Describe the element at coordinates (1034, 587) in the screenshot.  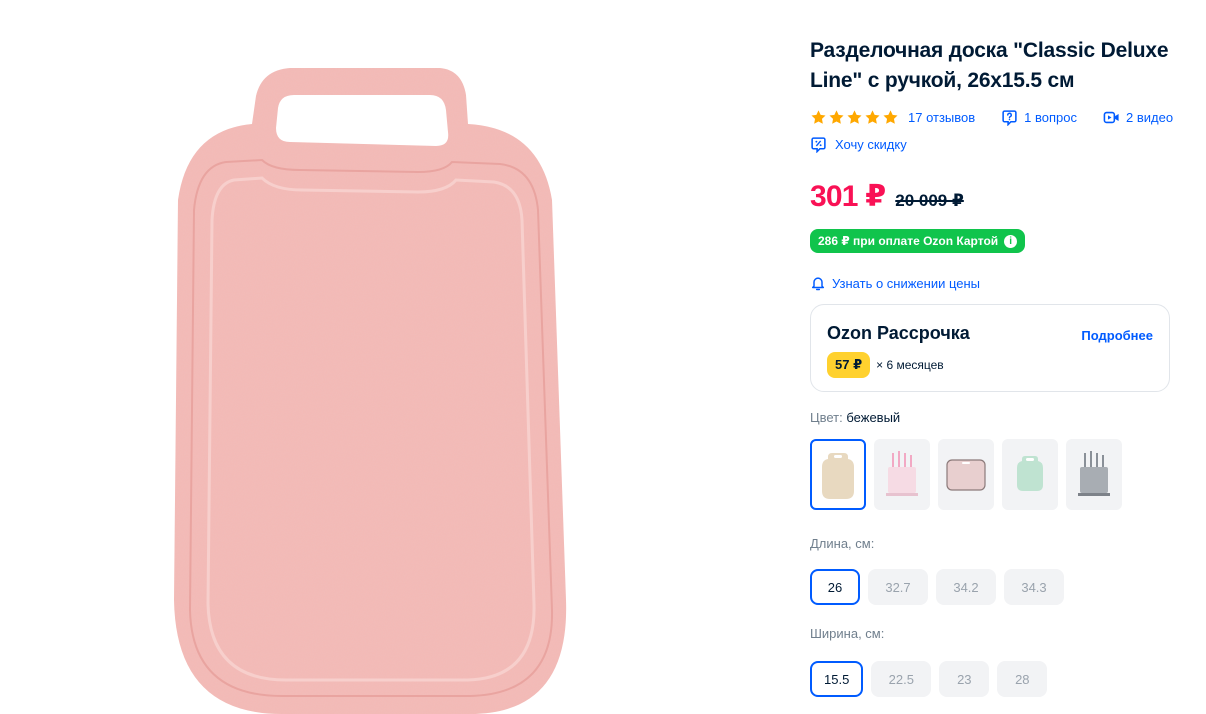
I see `length-option: 34.3` at that location.